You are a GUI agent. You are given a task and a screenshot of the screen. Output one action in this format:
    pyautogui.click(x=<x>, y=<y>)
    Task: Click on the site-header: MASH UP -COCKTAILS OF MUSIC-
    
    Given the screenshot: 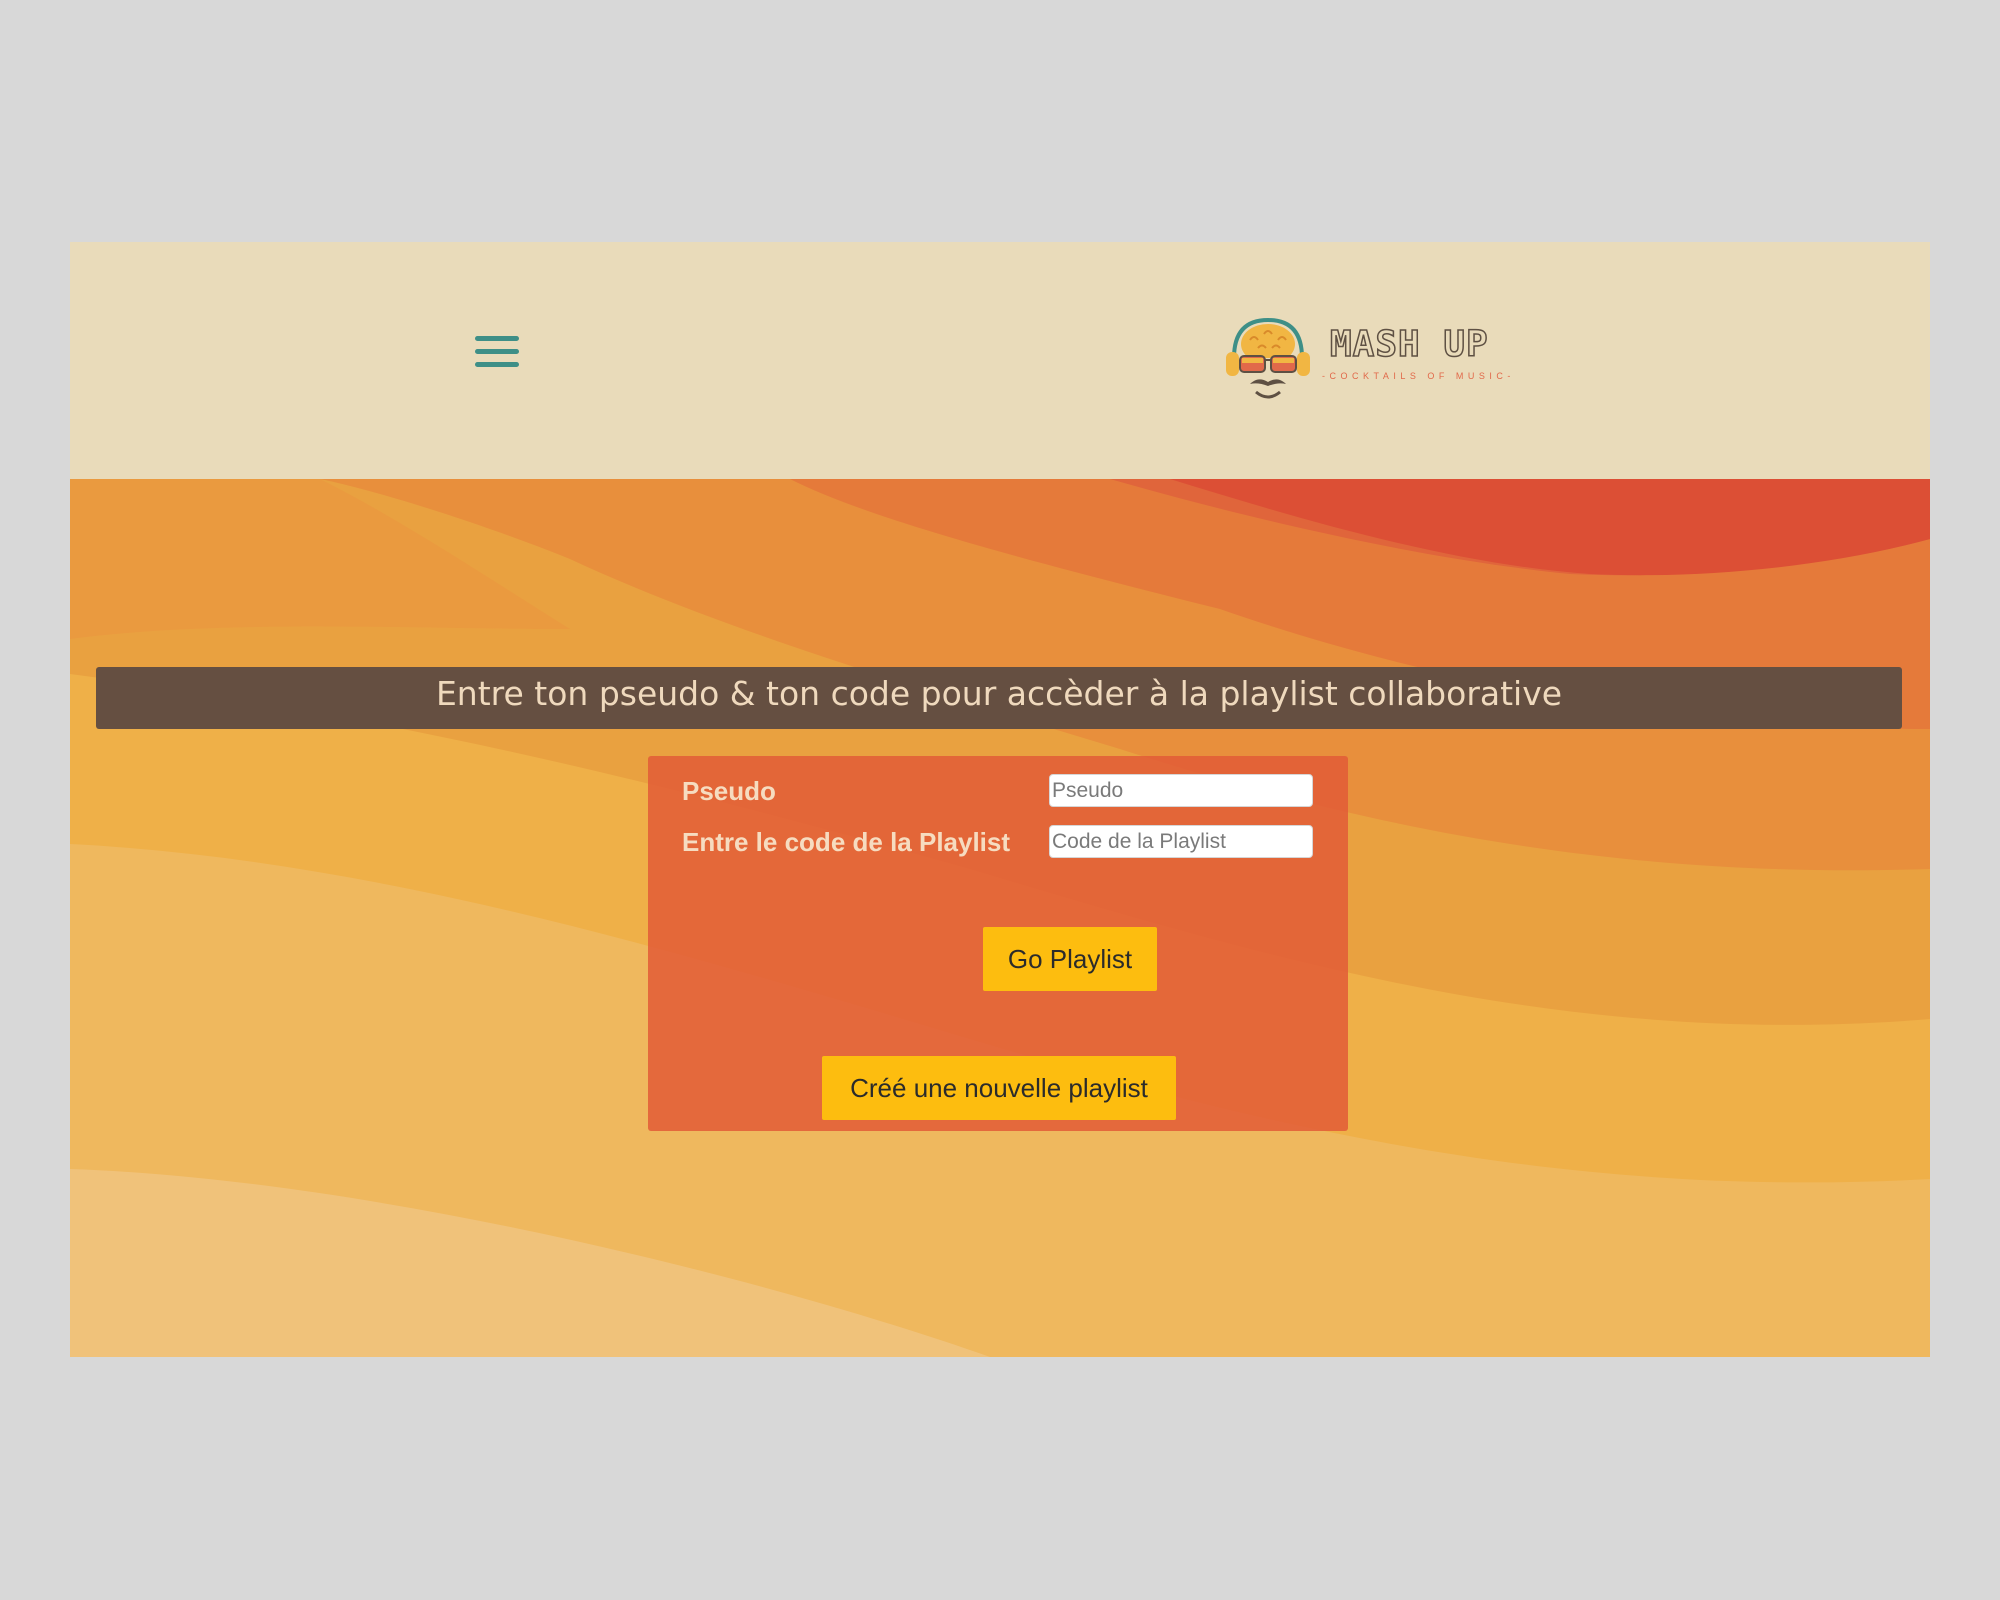 What is the action you would take?
    pyautogui.click(x=1000, y=360)
    